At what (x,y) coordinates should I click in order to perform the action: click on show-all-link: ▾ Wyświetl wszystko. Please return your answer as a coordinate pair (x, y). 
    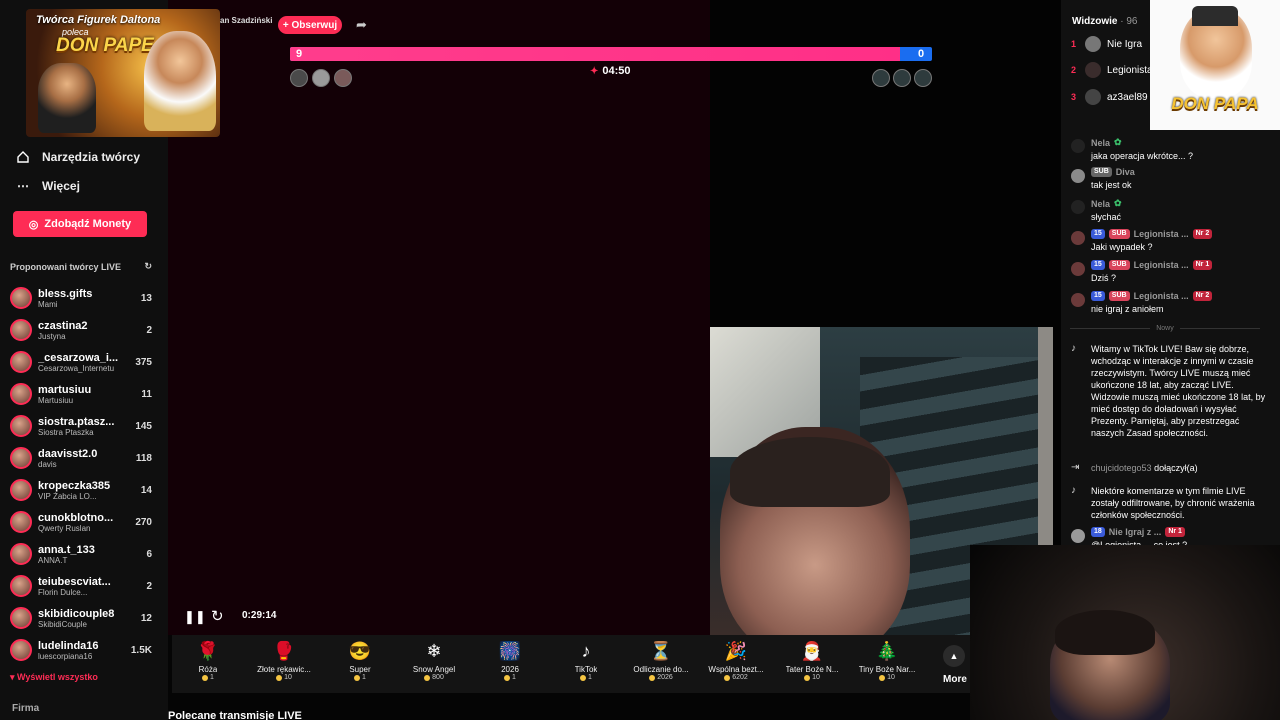
    Looking at the image, I should click on (54, 677).